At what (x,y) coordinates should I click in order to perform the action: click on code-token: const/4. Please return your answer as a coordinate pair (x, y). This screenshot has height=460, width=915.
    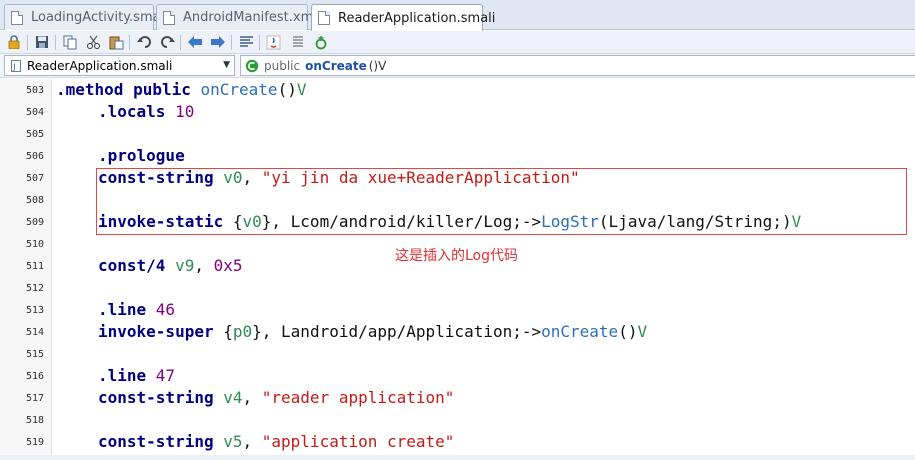
    Looking at the image, I should click on (137, 265).